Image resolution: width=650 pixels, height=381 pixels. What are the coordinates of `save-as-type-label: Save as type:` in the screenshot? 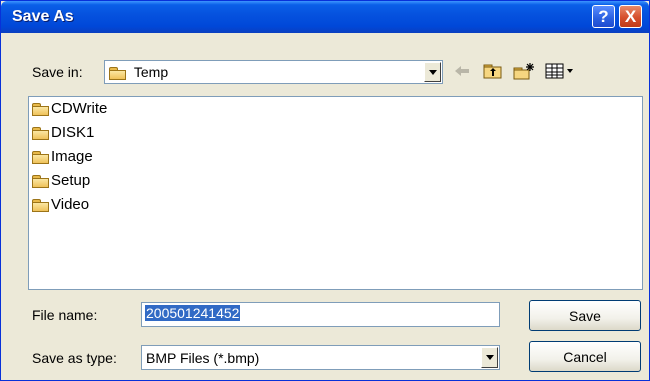 It's located at (74, 358).